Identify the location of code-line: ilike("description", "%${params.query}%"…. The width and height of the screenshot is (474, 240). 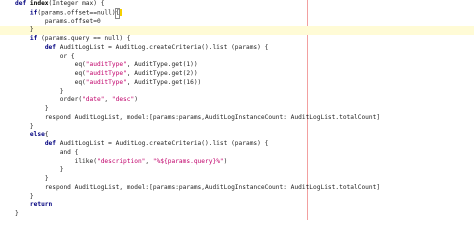
(244, 162).